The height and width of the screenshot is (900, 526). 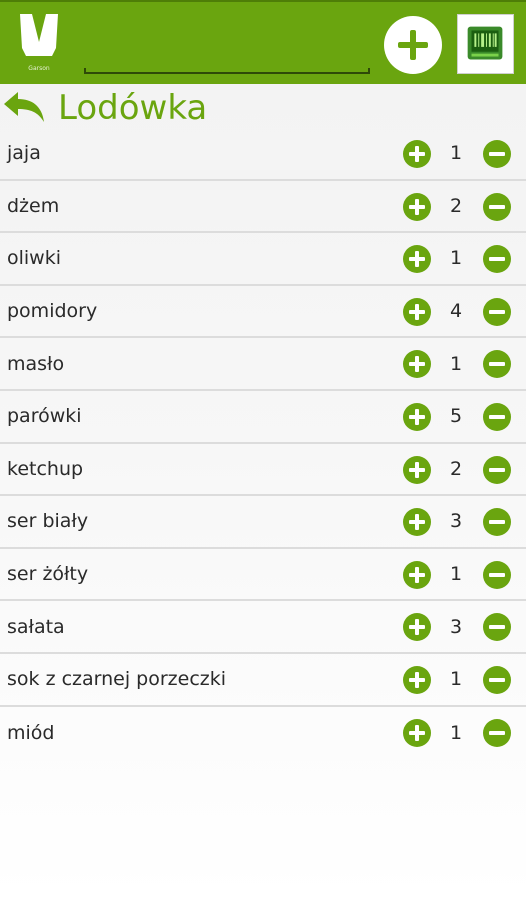 I want to click on list-item: sok z czarnej porzeczki 1, so click(x=263, y=680).